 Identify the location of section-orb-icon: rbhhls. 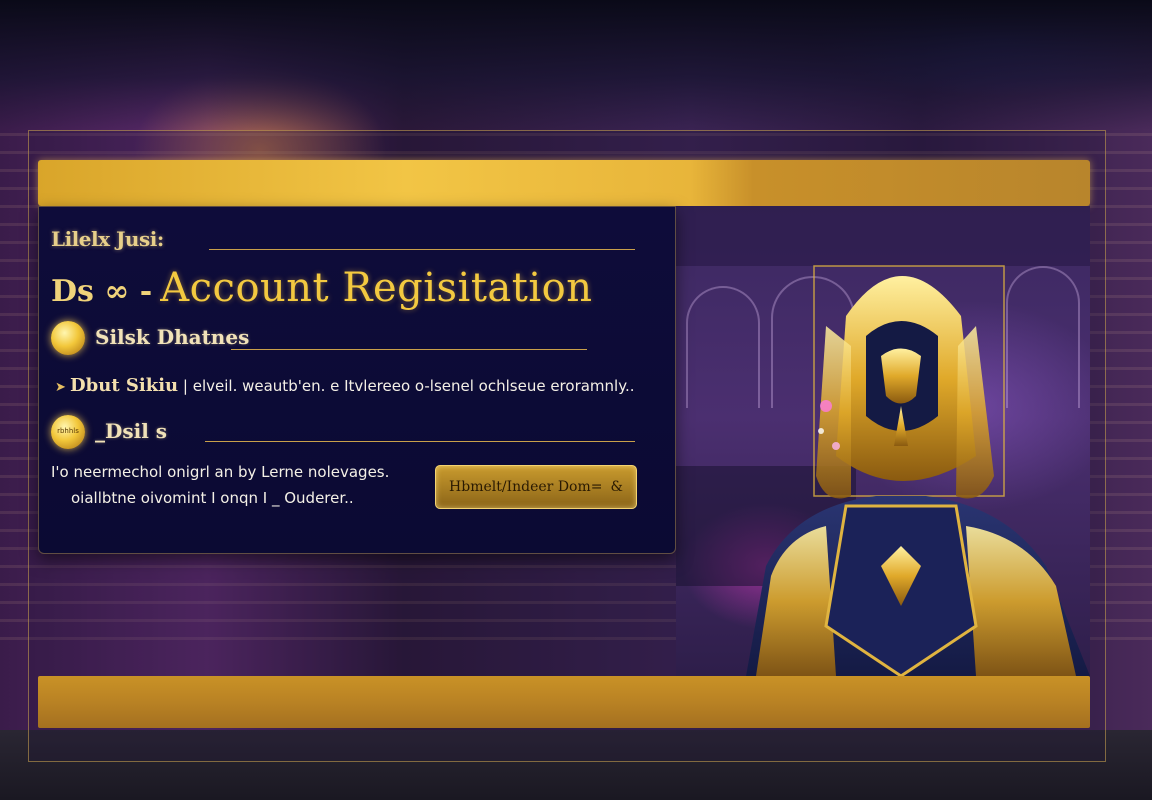
(68, 432).